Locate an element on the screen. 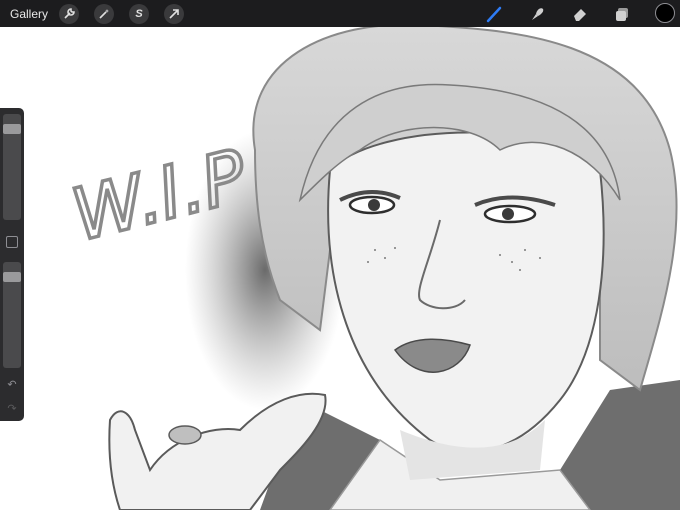 The height and width of the screenshot is (510, 680). transform-button is located at coordinates (174, 14).